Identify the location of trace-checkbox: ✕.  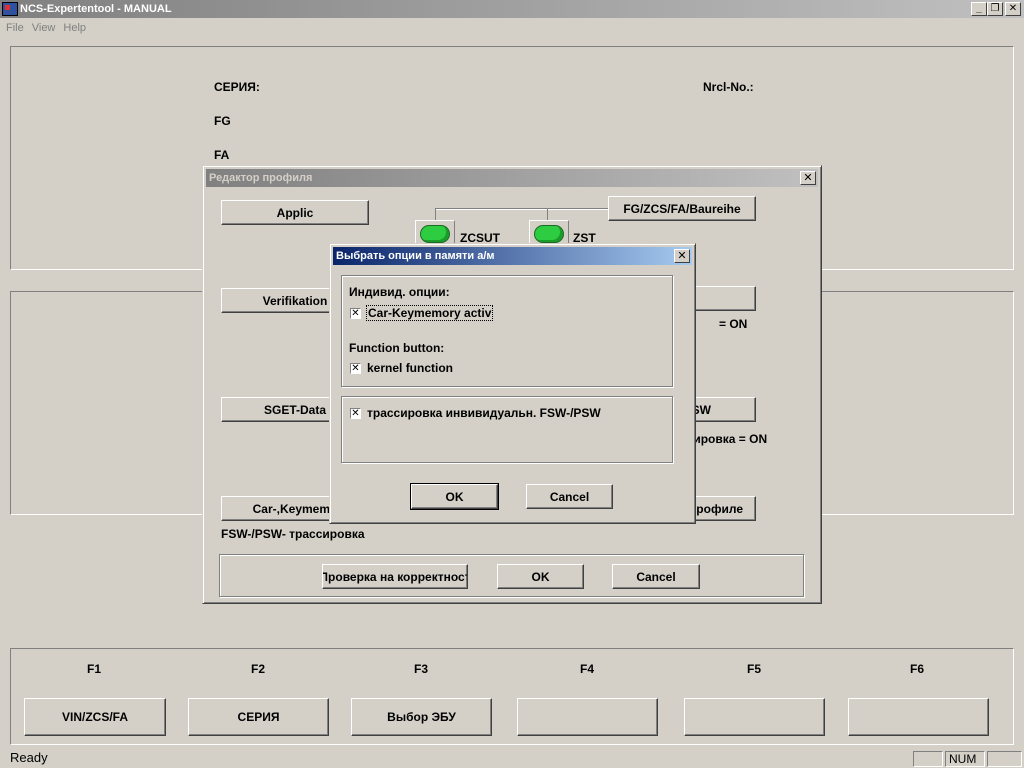
(355, 413).